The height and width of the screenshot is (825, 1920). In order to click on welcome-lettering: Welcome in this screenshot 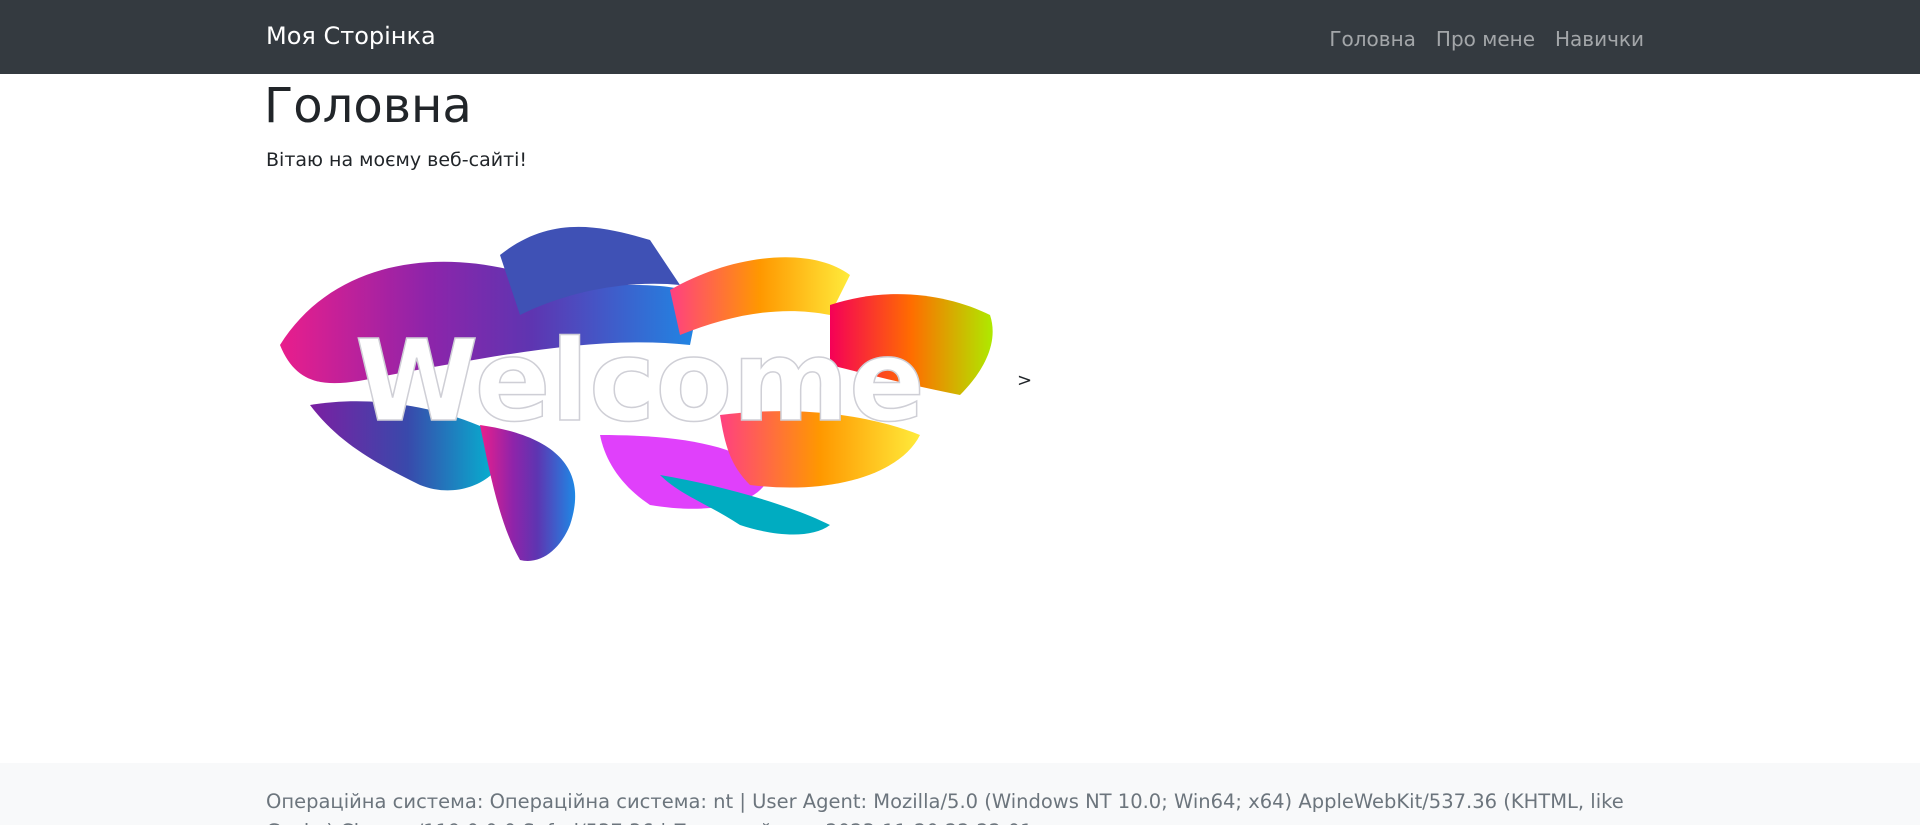, I will do `click(639, 382)`.